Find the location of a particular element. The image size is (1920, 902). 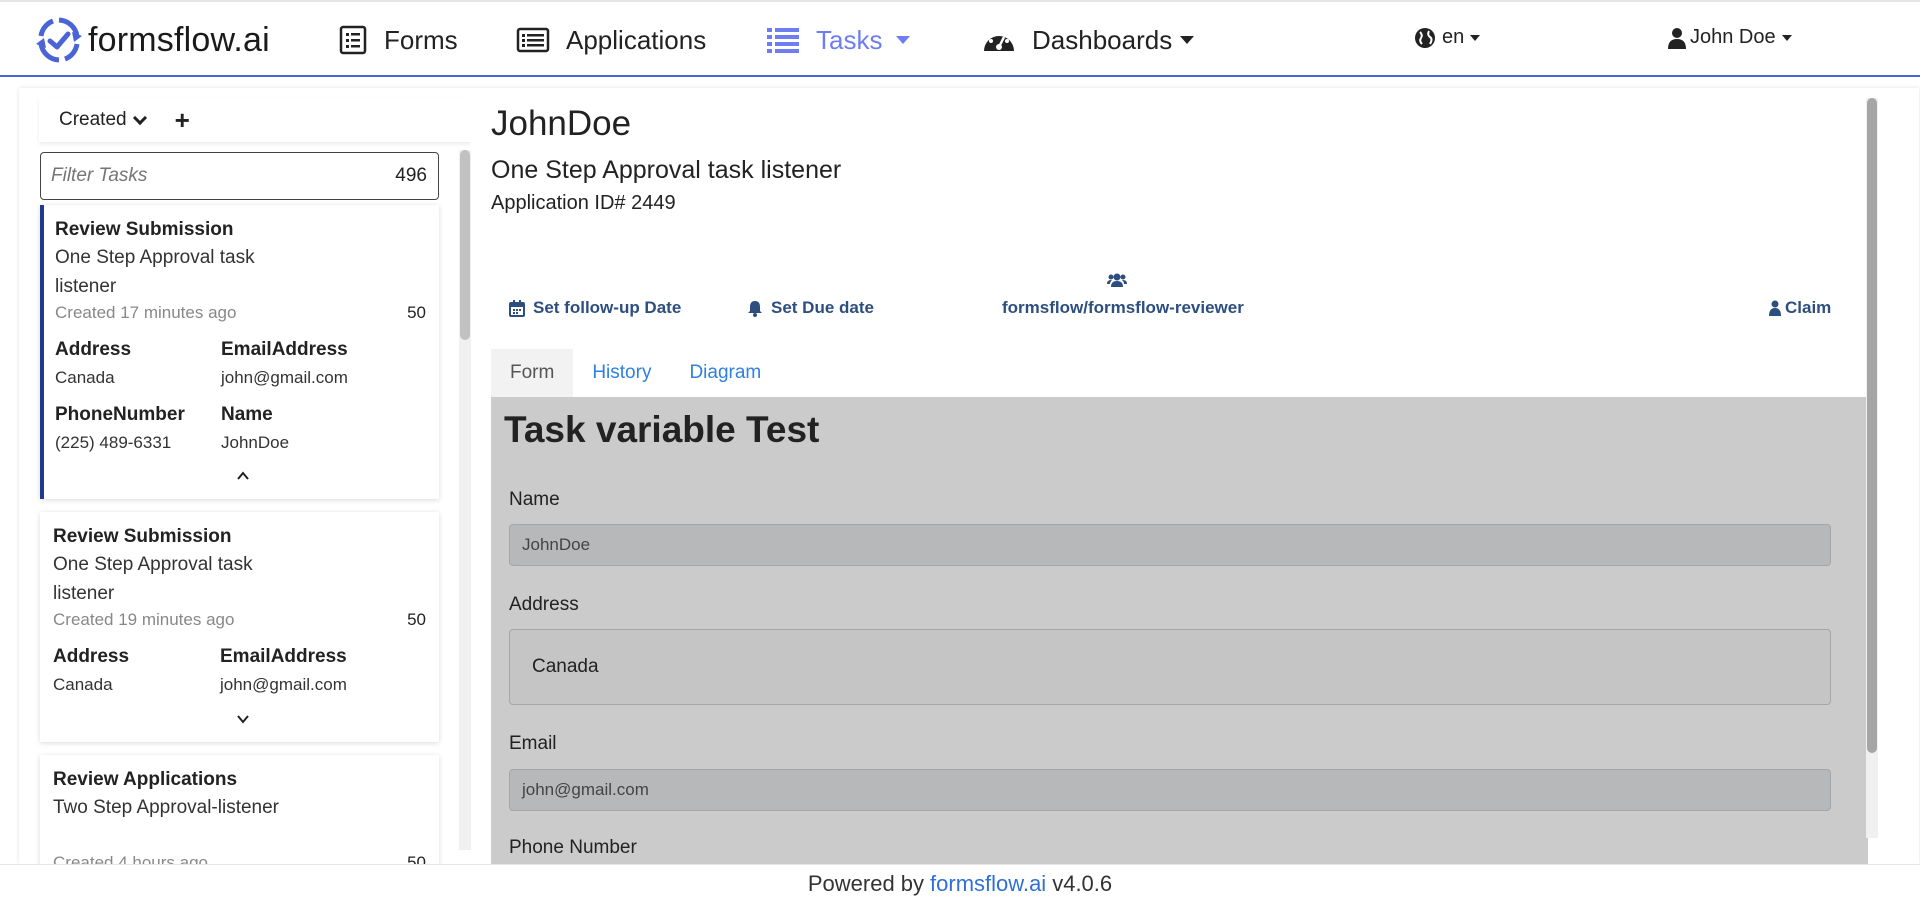

nav-applications: Applications is located at coordinates (611, 40).